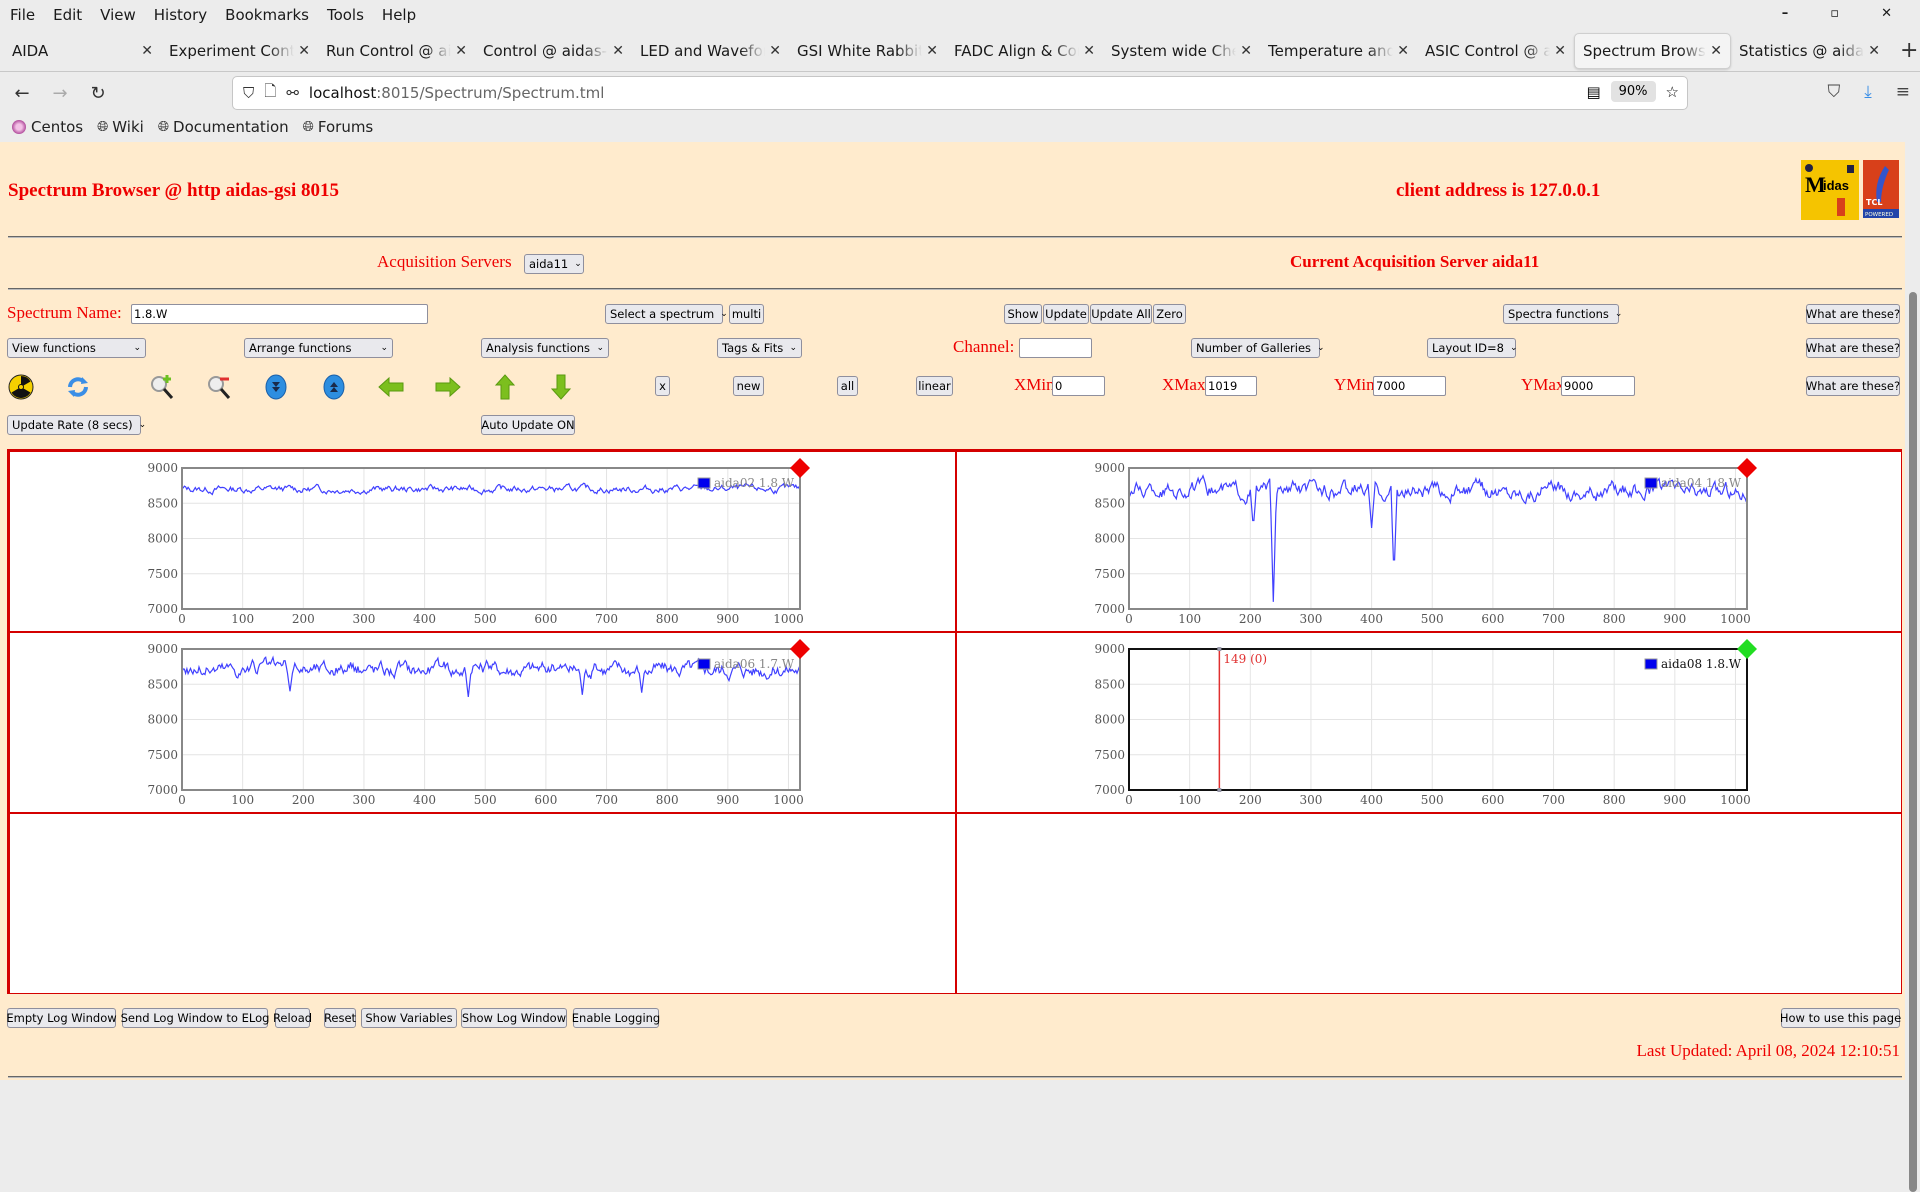  Describe the element at coordinates (1495, 51) in the screenshot. I see `browser-tab: ASIC Control @ aid✕` at that location.